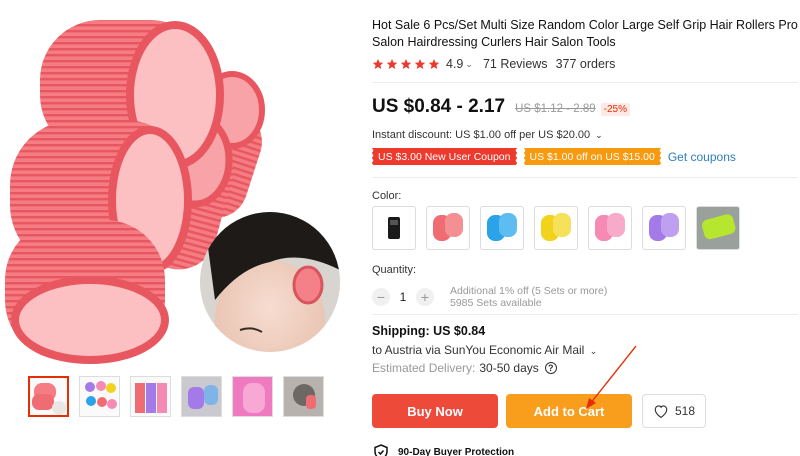 Image resolution: width=800 pixels, height=456 pixels. I want to click on store-coupon: US $1.00 off on US $15.00, so click(591, 156).